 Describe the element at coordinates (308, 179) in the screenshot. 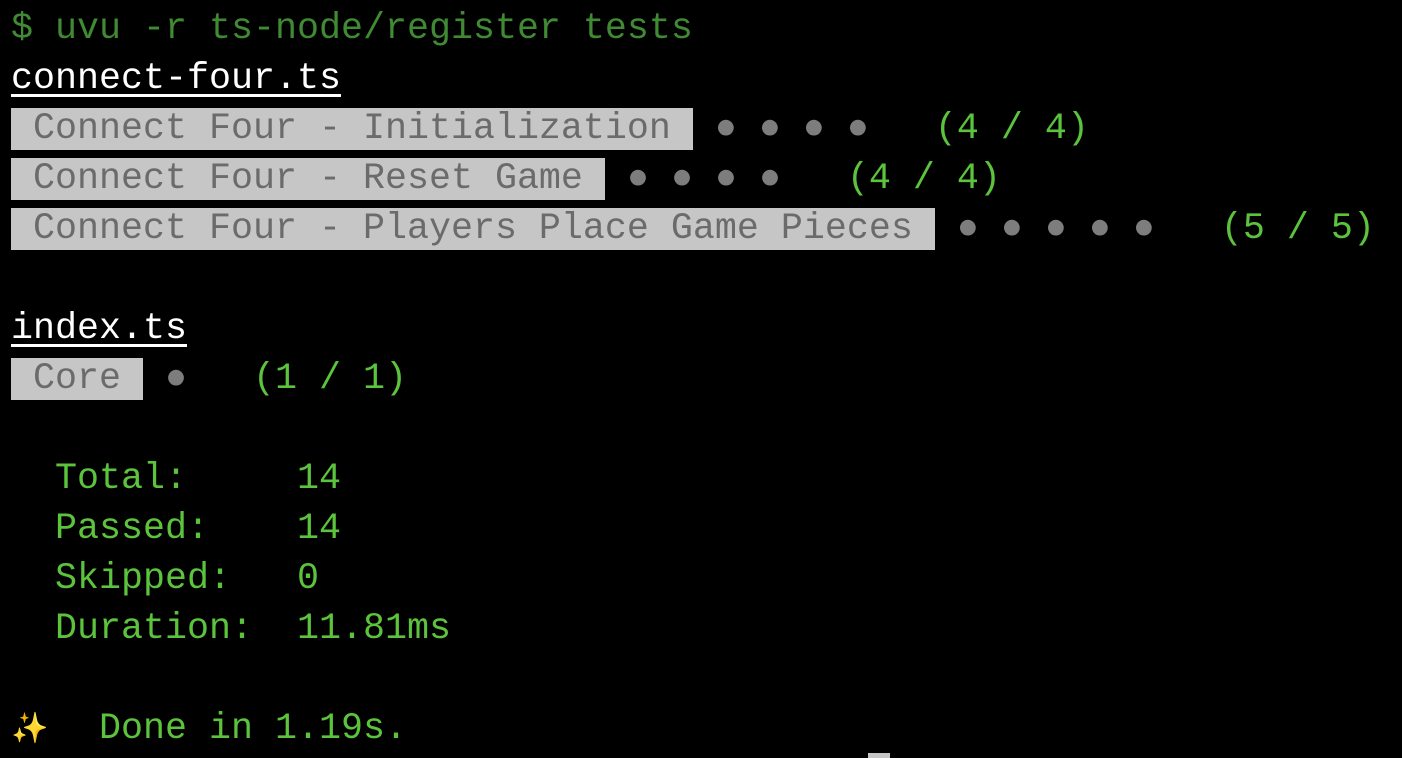

I see `suite-name: Connect Four - Reset Game` at that location.